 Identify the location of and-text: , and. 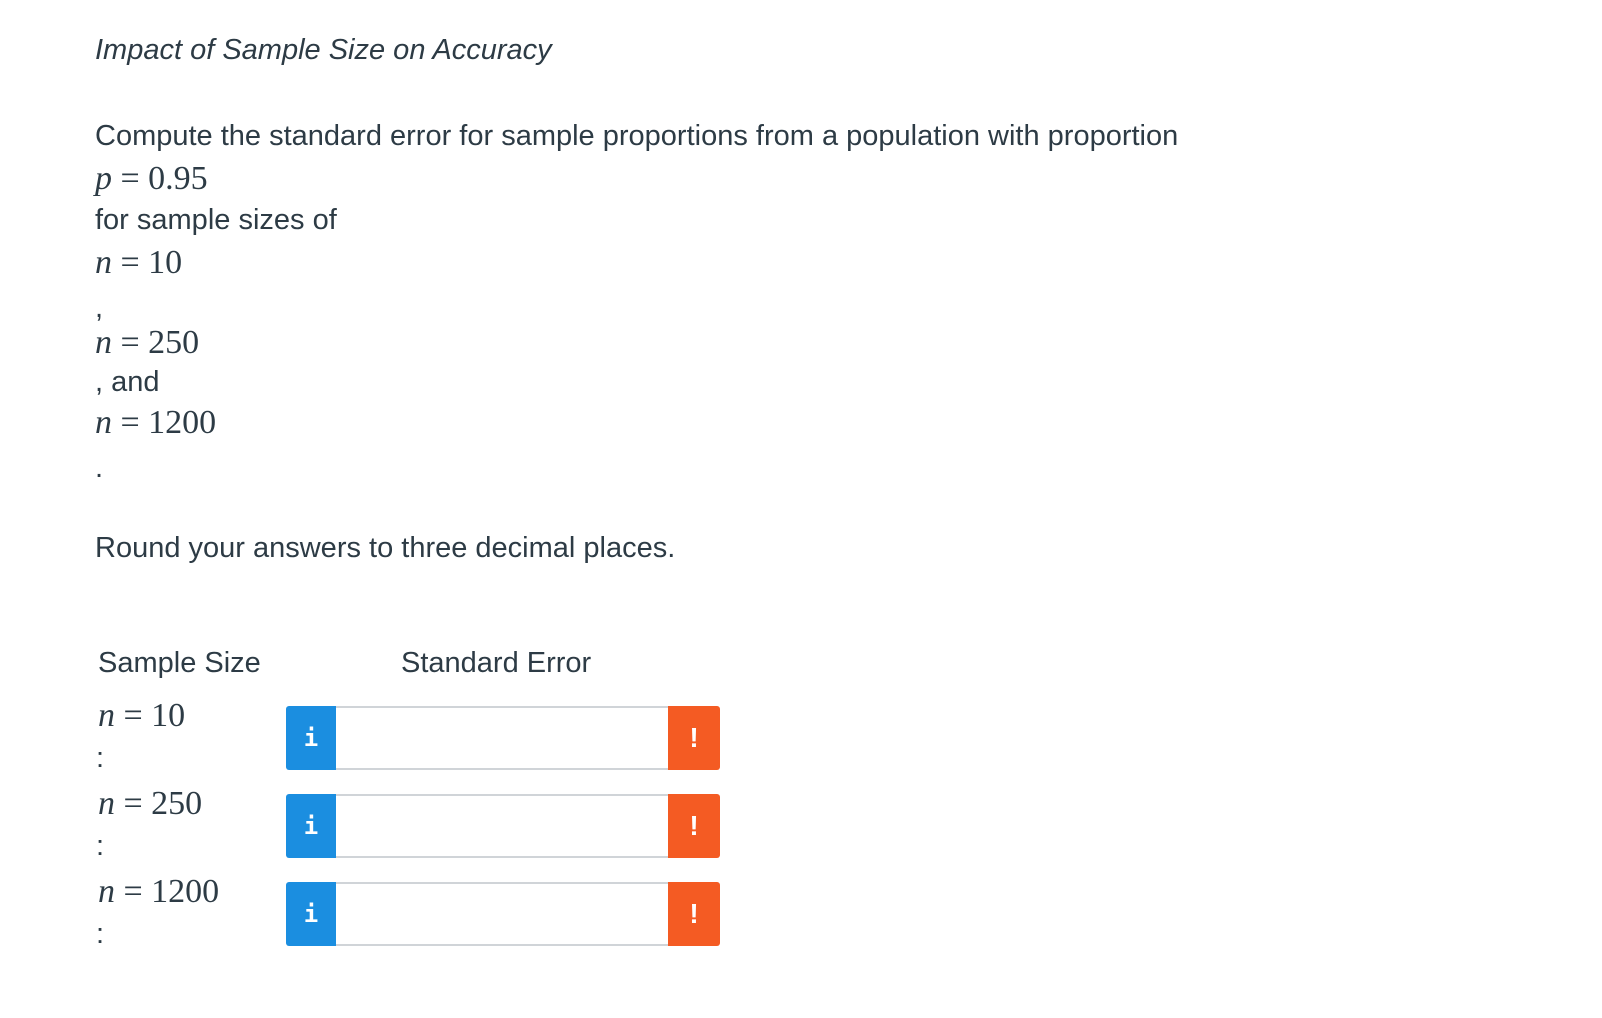
(127, 382).